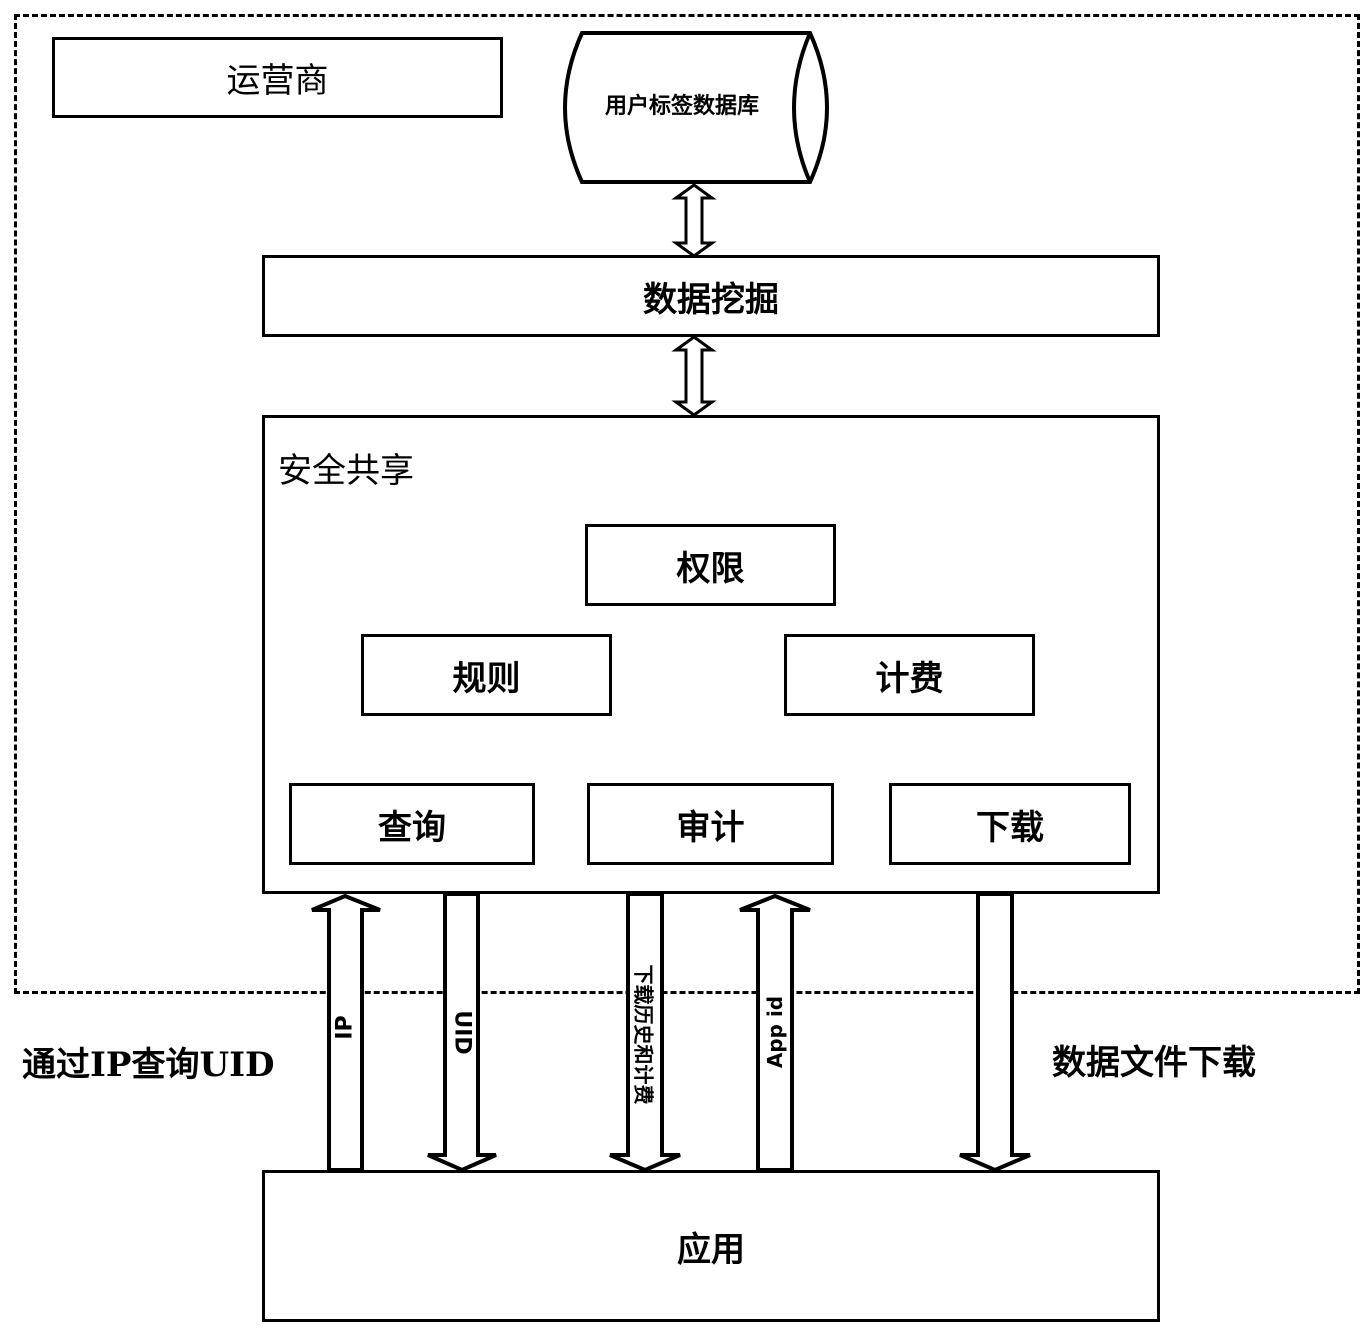 This screenshot has width=1368, height=1334. What do you see at coordinates (710, 827) in the screenshot?
I see `audit-label: 审计` at bounding box center [710, 827].